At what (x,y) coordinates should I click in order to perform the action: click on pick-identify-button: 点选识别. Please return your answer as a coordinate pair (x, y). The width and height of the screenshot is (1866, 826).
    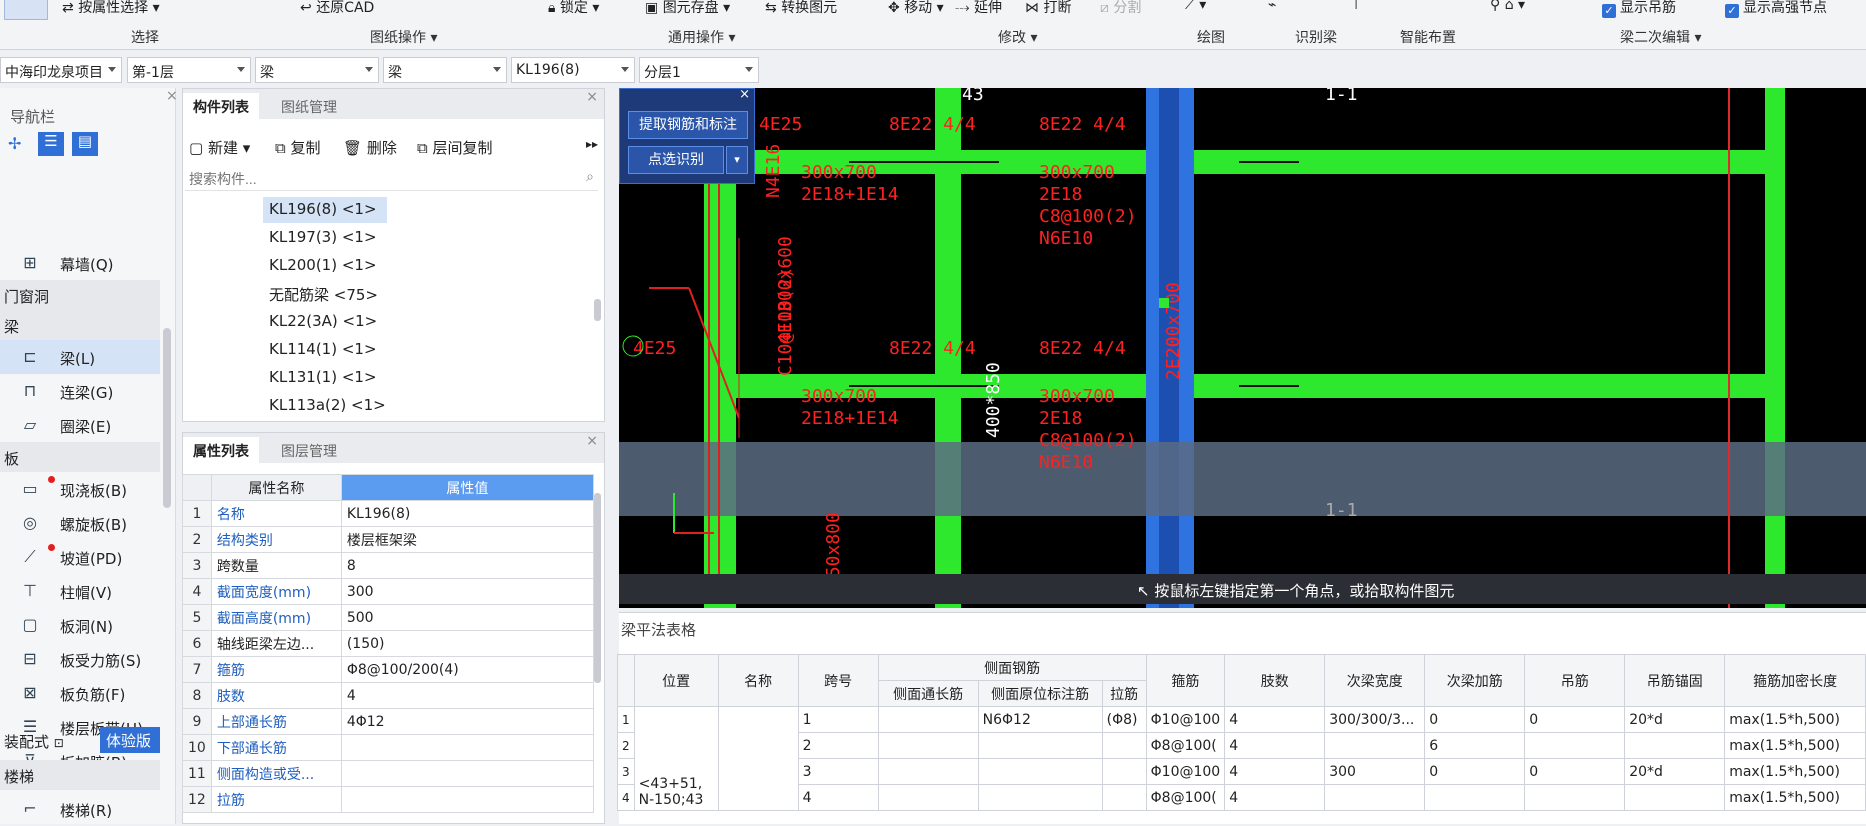
    Looking at the image, I should click on (676, 160).